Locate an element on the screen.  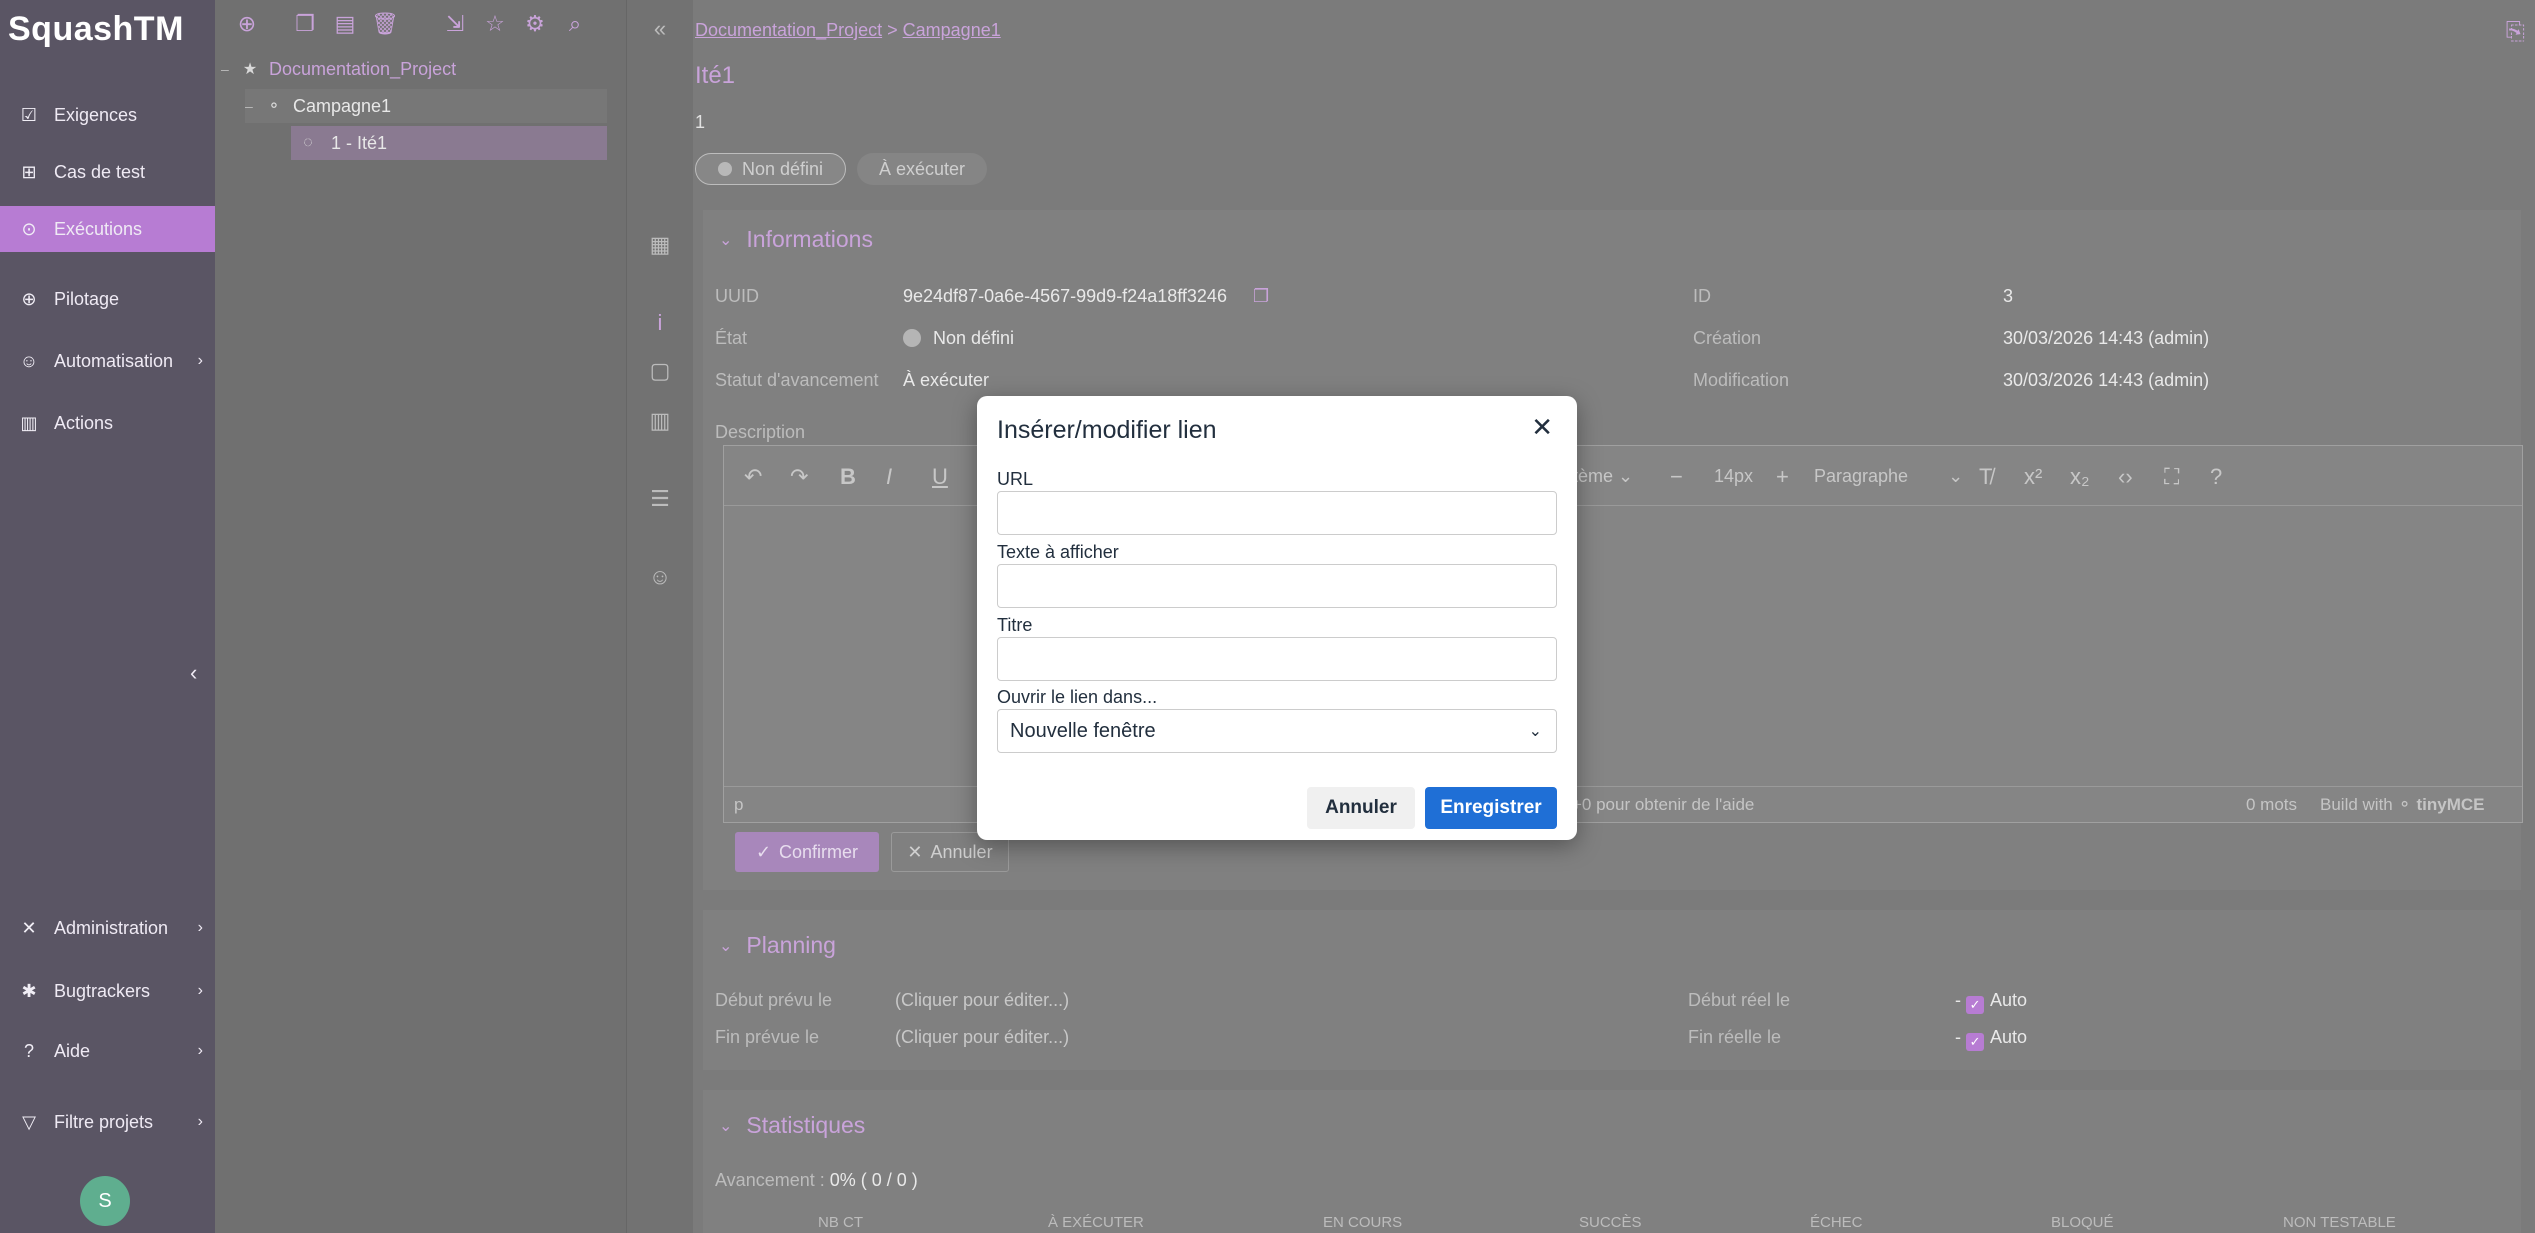
close-icon: ✕ is located at coordinates (1542, 427).